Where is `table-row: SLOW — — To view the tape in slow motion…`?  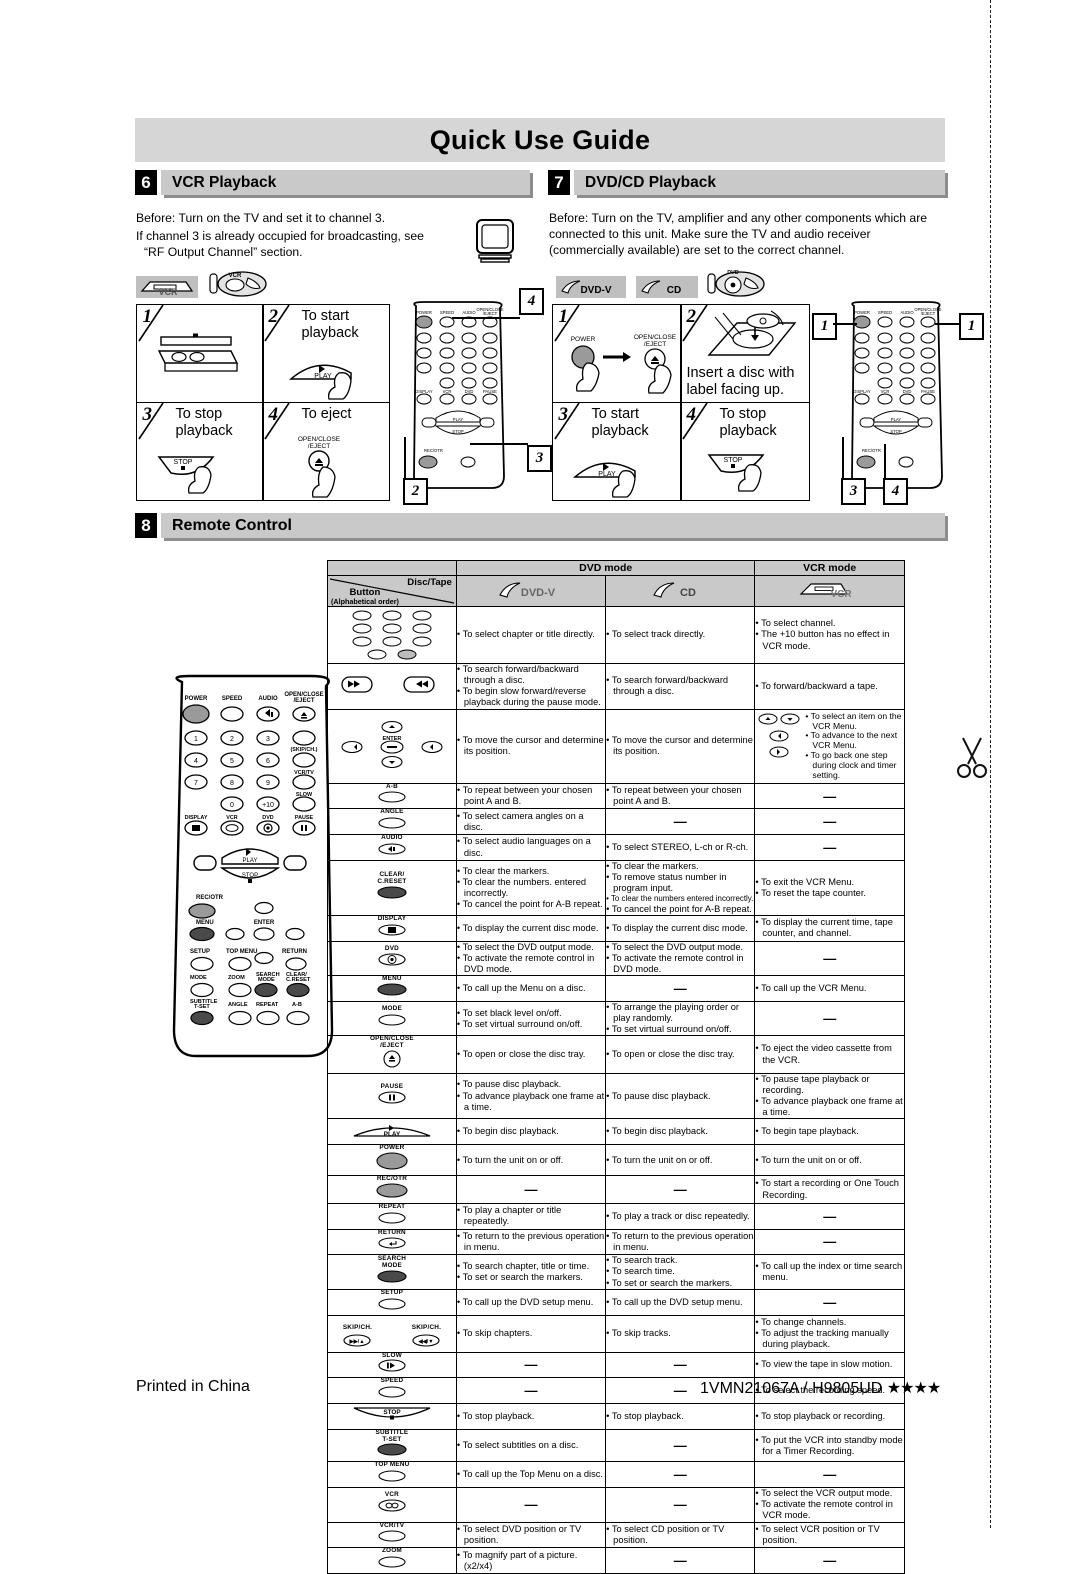
table-row: SLOW — — To view the tape in slow motion… is located at coordinates (616, 1365).